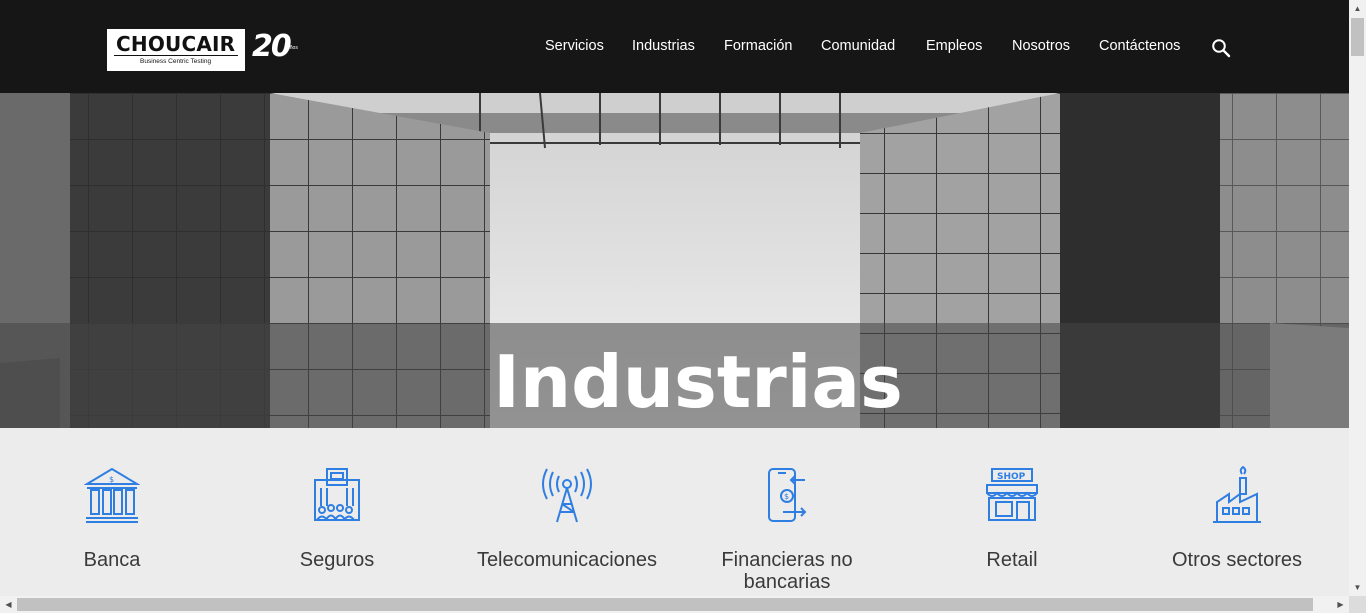 The image size is (1366, 613). Describe the element at coordinates (1357, 587) in the screenshot. I see `scroll-down-arrow-icon: ▼` at that location.